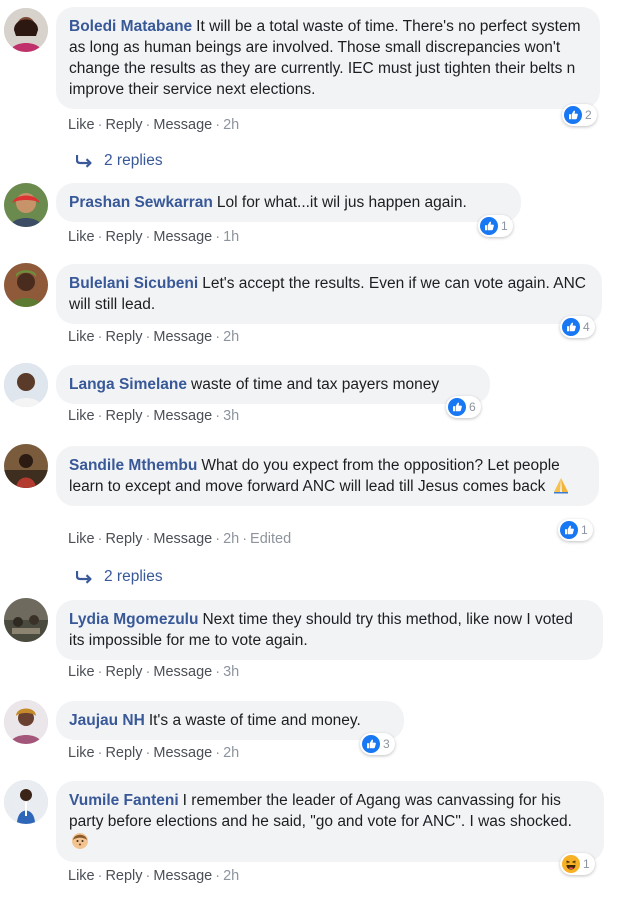 Image resolution: width=630 pixels, height=900 pixels. I want to click on comment-actions: Like · Reply · Message · 2h · Edited, so click(180, 539).